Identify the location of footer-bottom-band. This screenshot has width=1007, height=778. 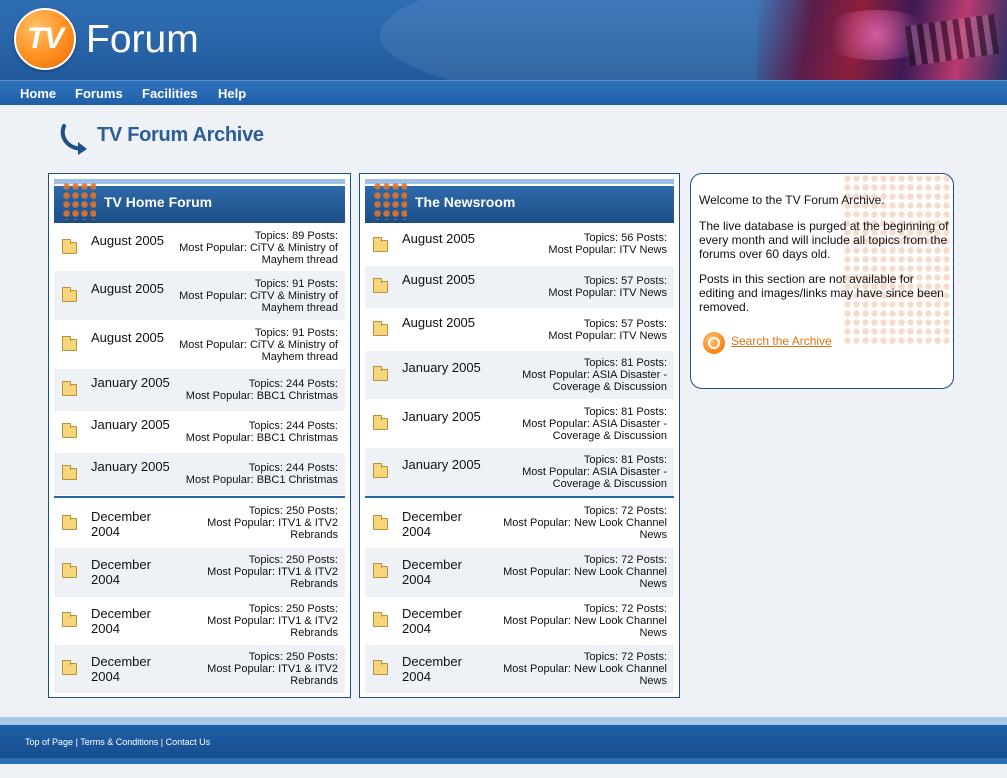
(503, 761).